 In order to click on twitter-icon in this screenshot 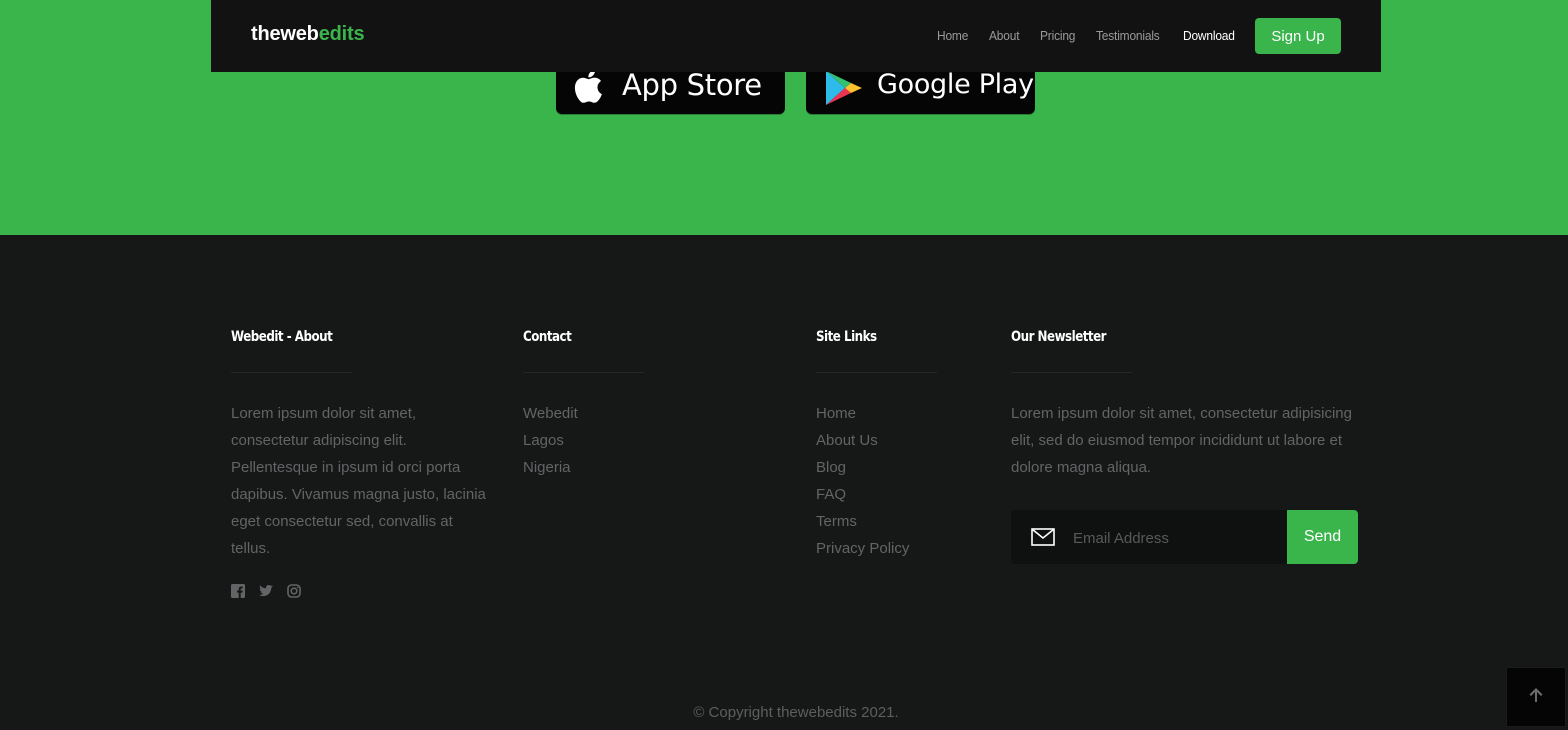, I will do `click(266, 591)`.